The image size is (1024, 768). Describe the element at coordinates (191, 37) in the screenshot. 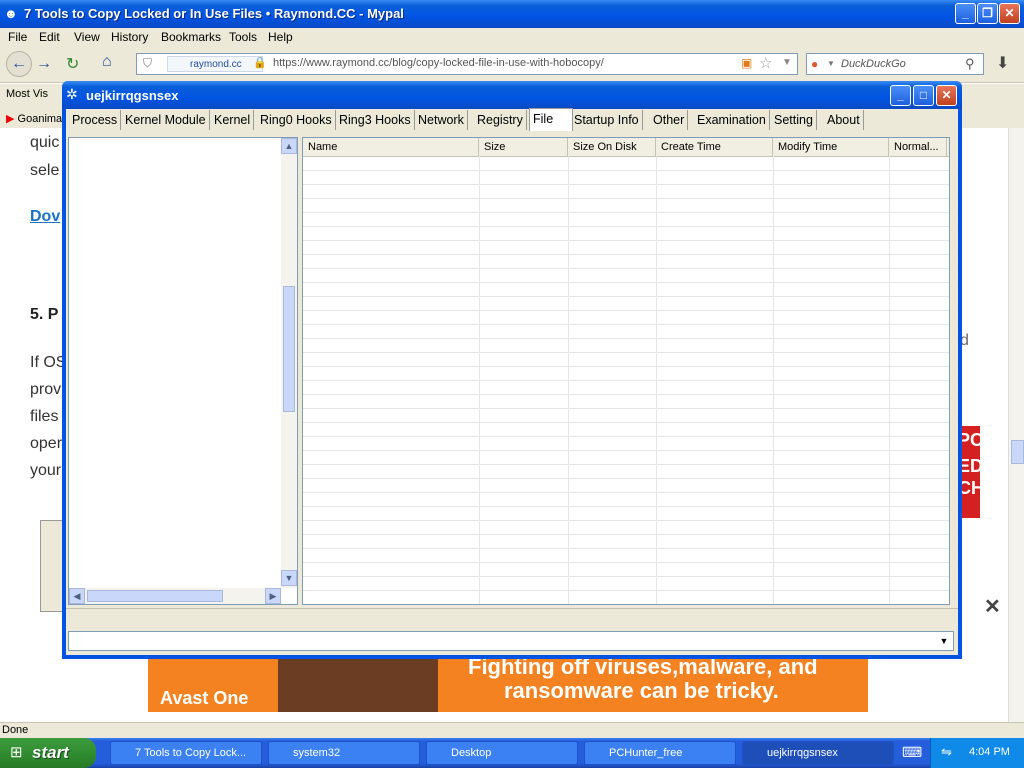

I see `menu-bookmarks: Bookmarks` at that location.